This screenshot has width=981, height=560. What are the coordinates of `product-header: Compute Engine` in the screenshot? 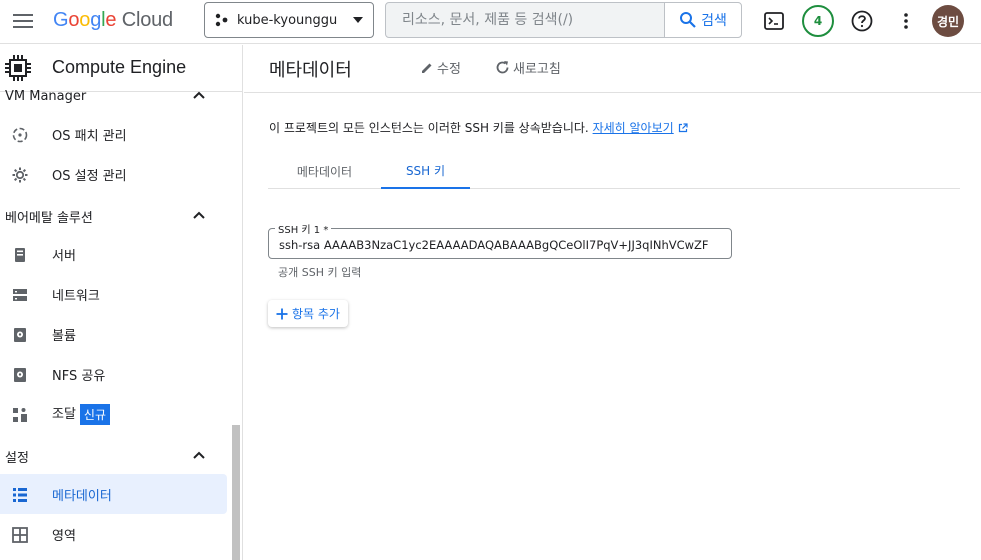 It's located at (121, 68).